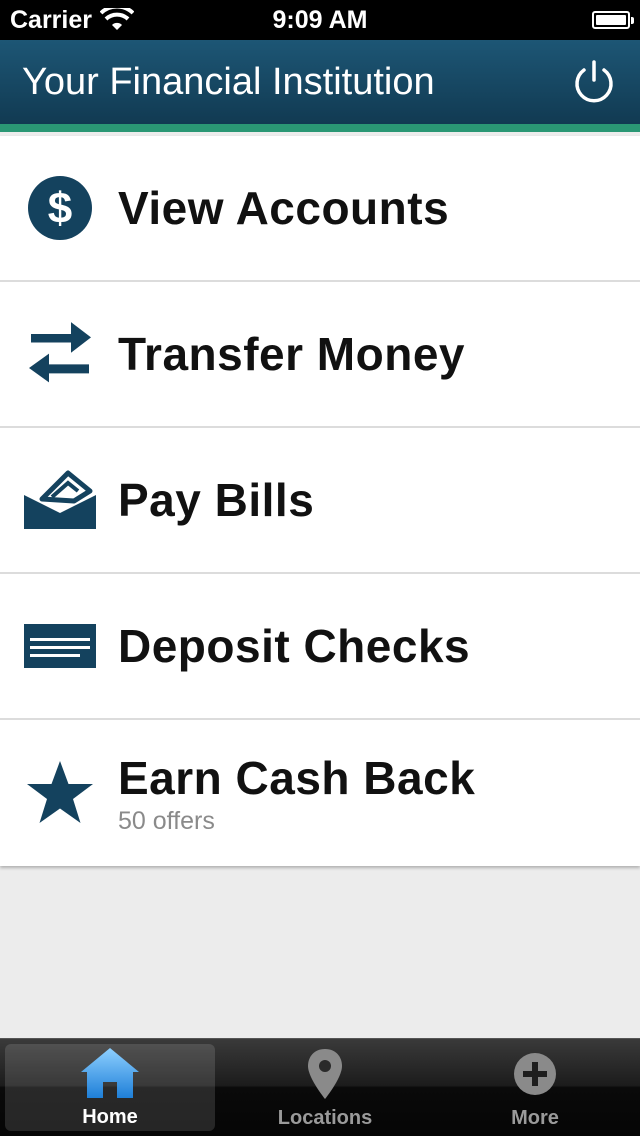  Describe the element at coordinates (325, 1118) in the screenshot. I see `tab-label: Locations` at that location.